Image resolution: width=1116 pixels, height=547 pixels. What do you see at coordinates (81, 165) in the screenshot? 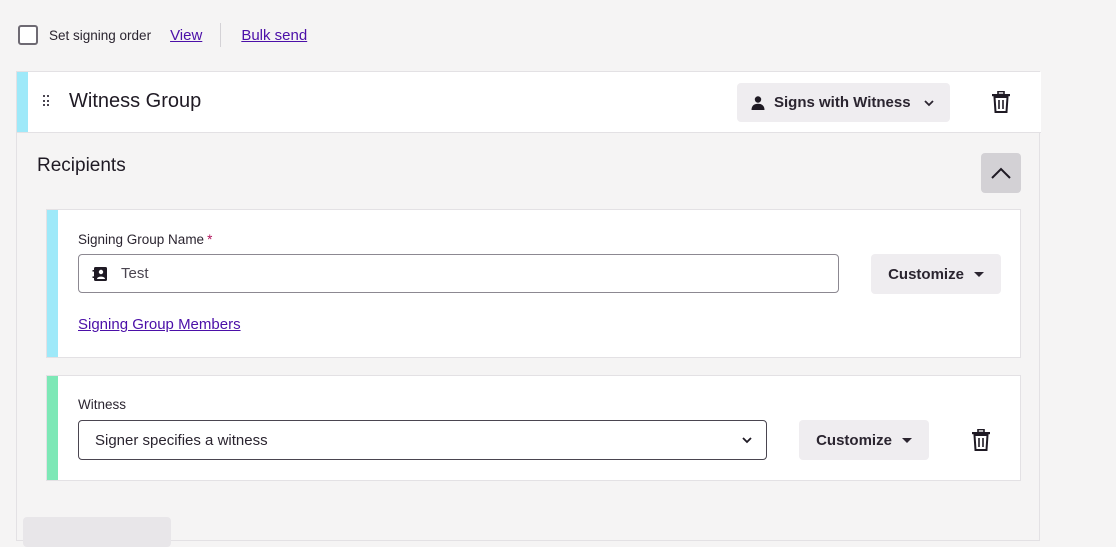
I see `recipients-heading: Recipients` at bounding box center [81, 165].